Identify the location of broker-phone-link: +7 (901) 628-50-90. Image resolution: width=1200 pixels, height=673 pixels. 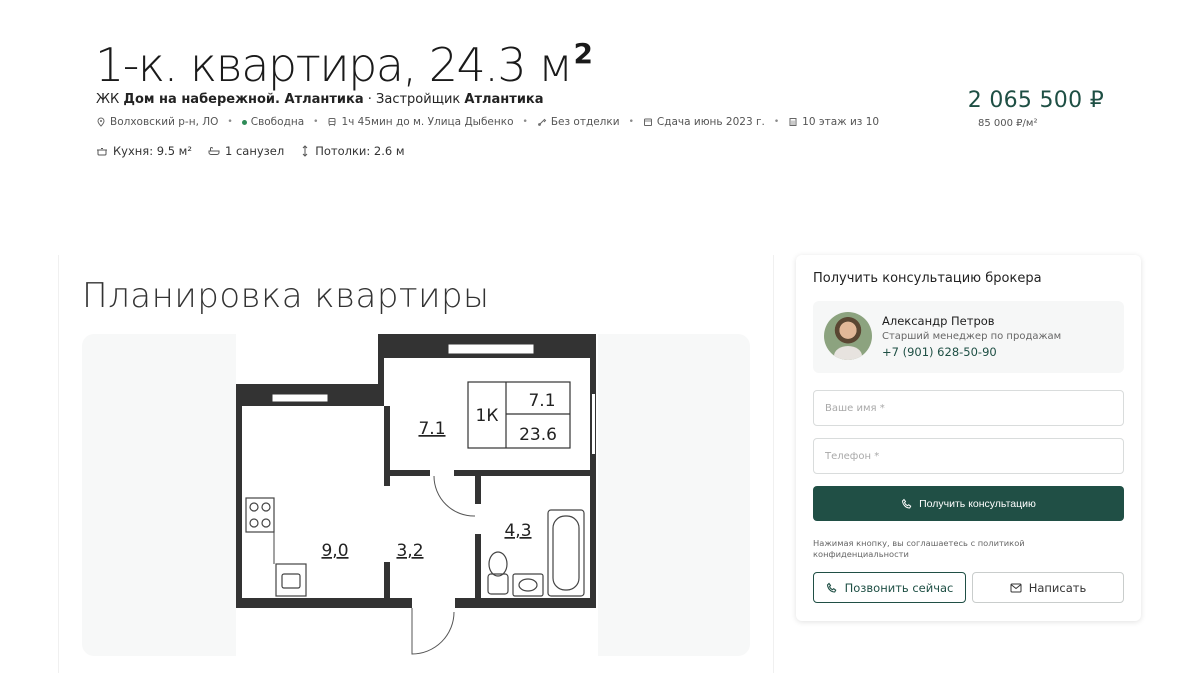
(939, 352).